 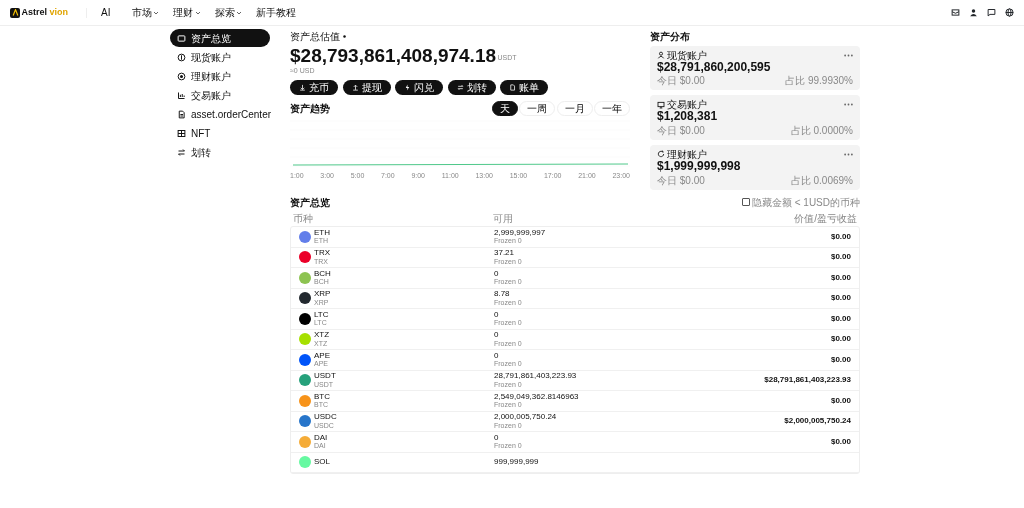 What do you see at coordinates (181, 95) in the screenshot?
I see `bar-chart-icon` at bounding box center [181, 95].